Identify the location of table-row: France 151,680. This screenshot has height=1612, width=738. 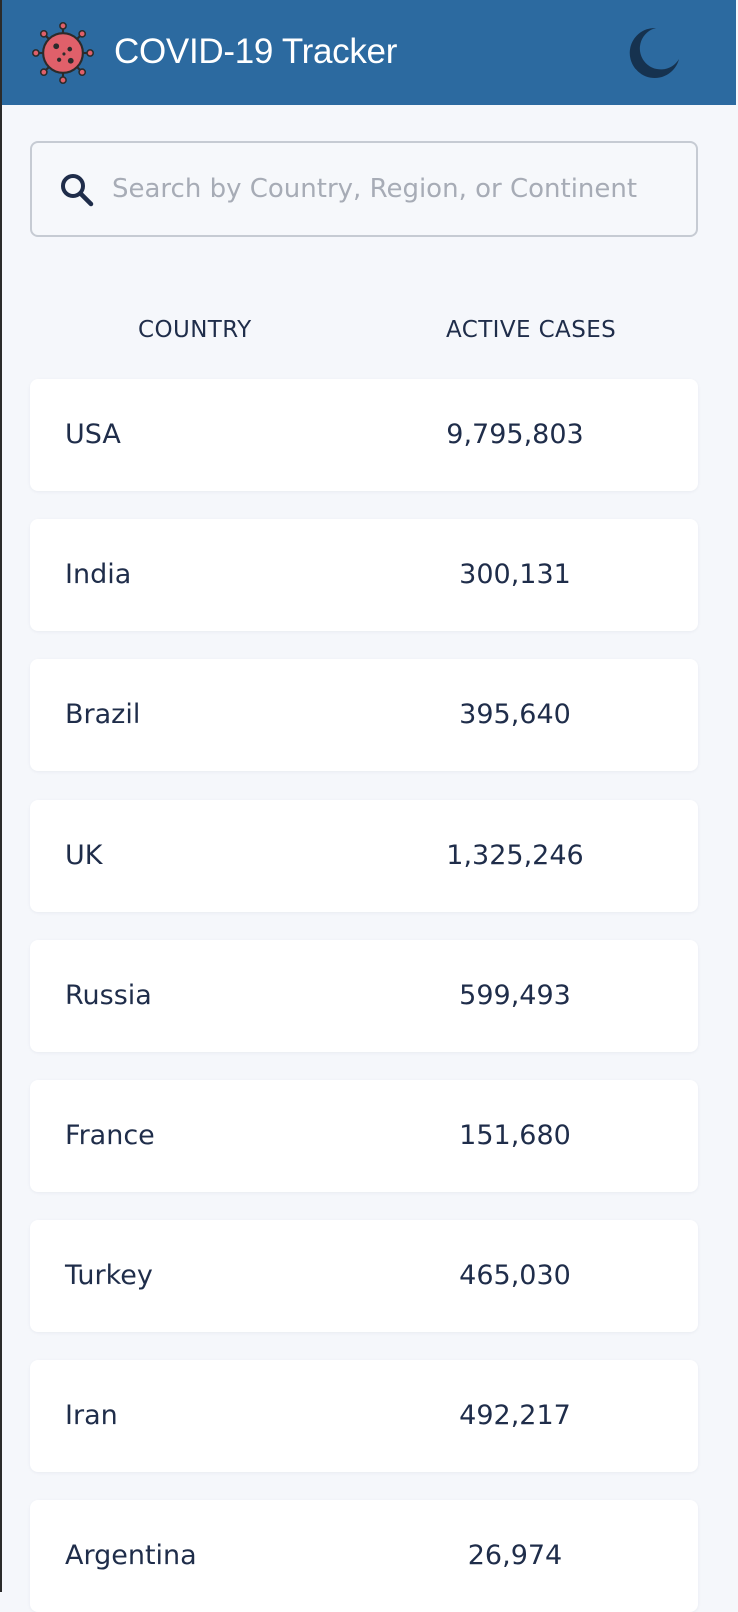
(364, 1136).